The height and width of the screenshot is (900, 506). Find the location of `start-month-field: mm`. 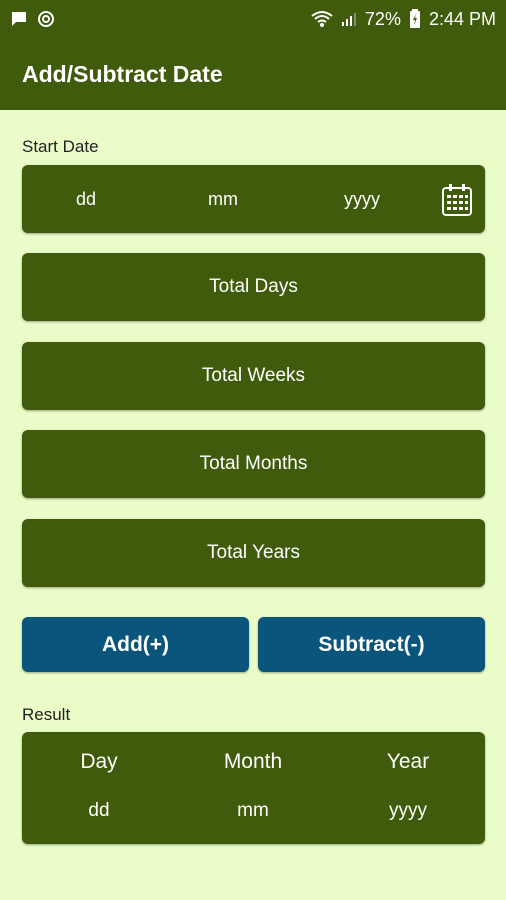

start-month-field: mm is located at coordinates (223, 199).